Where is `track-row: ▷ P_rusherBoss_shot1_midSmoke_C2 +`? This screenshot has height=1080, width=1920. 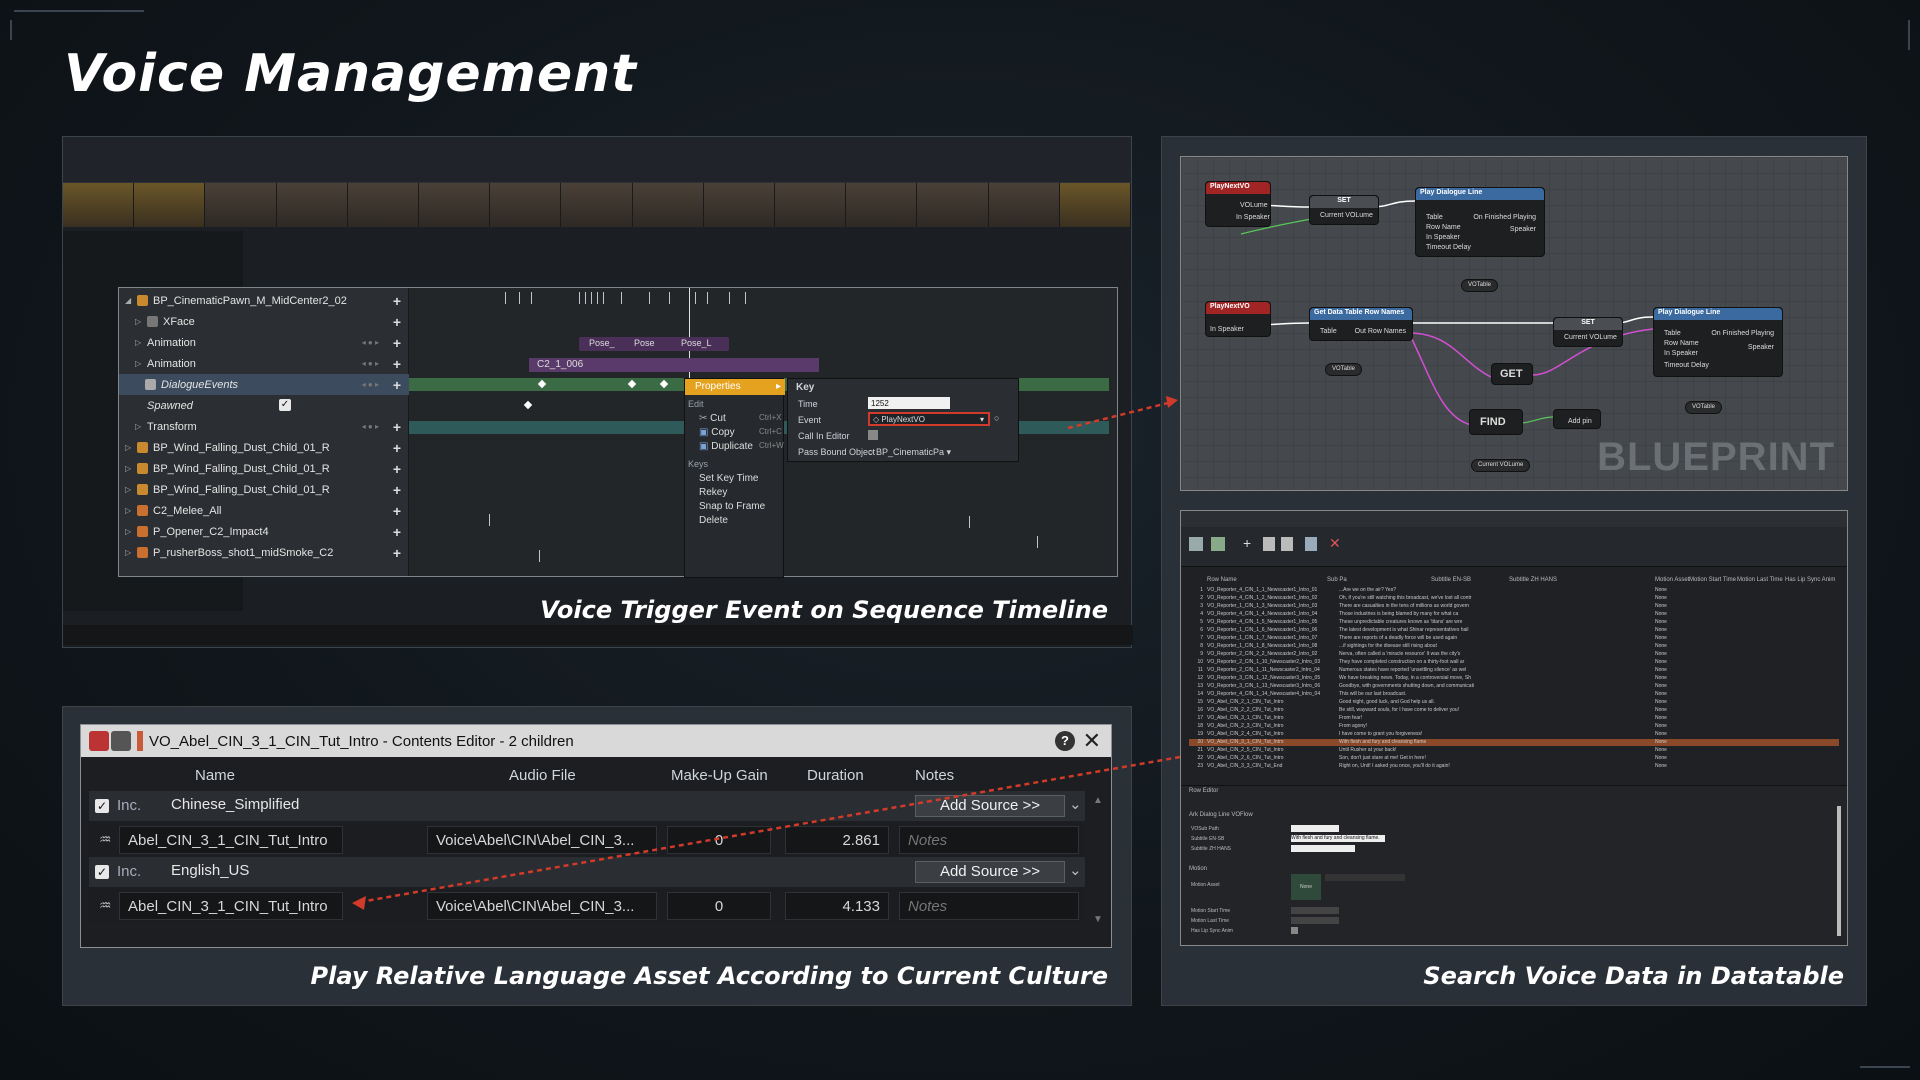 track-row: ▷ P_rusherBoss_shot1_midSmoke_C2 + is located at coordinates (264, 552).